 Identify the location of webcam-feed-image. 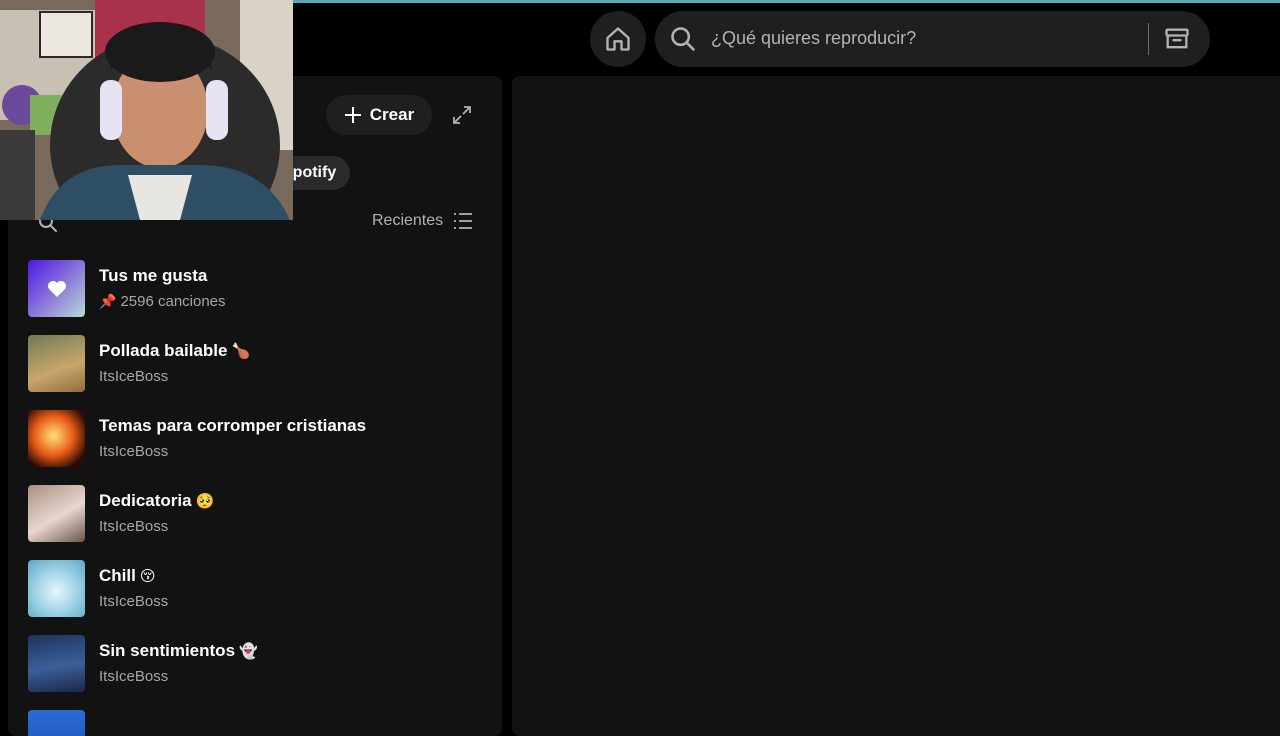
(146, 110).